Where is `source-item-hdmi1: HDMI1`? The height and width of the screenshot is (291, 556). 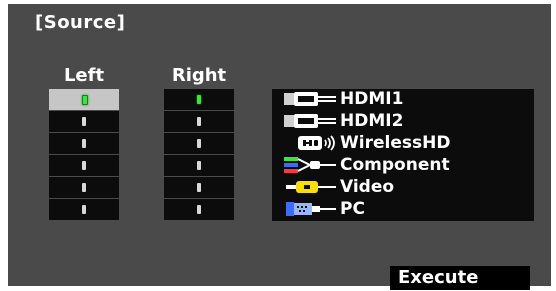 source-item-hdmi1: HDMI1 is located at coordinates (403, 99).